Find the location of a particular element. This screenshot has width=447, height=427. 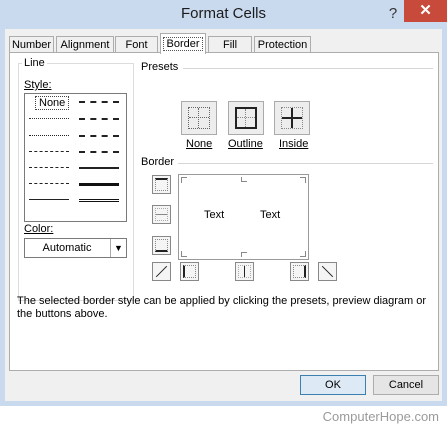

border-inside-horizontal-button is located at coordinates (161, 214).